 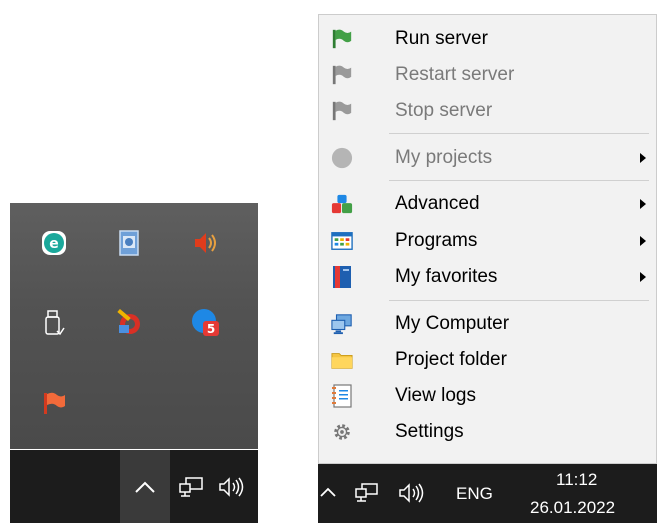 I want to click on menu-item-label: Advanced, so click(x=437, y=203).